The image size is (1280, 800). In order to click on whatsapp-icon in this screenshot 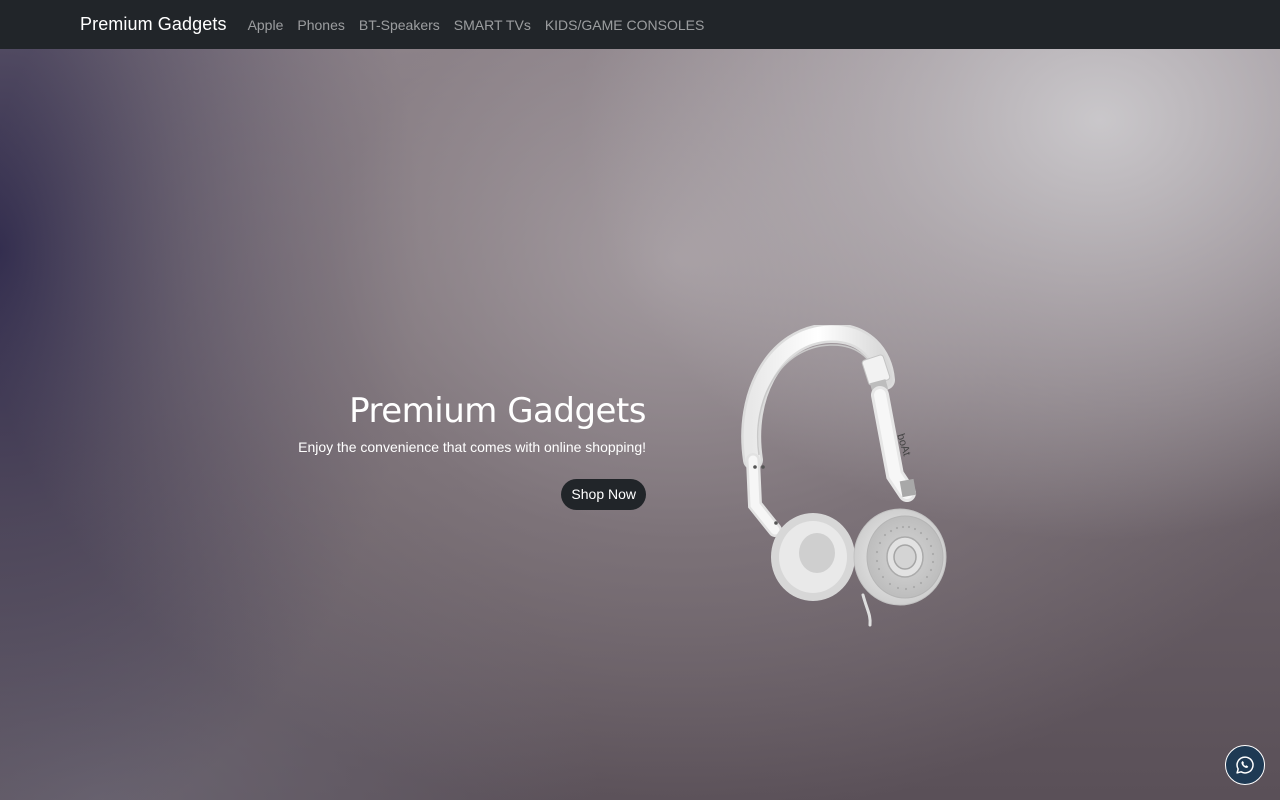, I will do `click(1245, 765)`.